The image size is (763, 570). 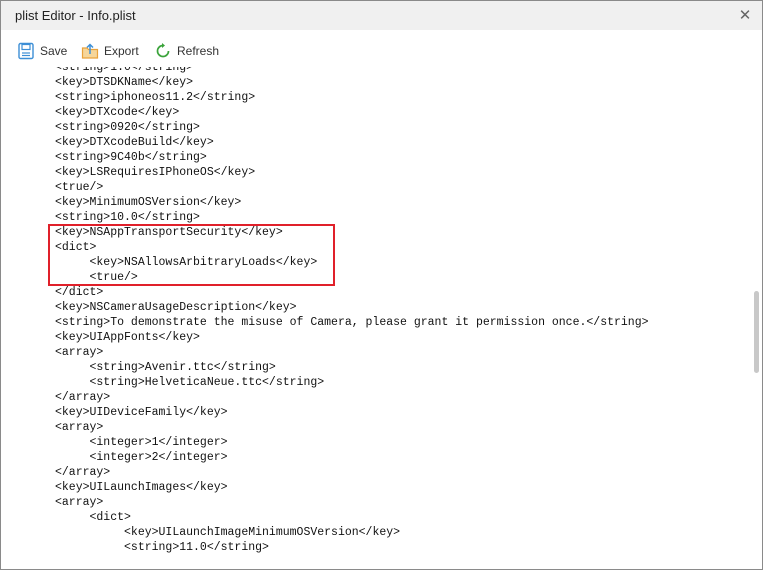 I want to click on code-line: <key>NSCameraUsageDescription</key>, so click(x=176, y=307).